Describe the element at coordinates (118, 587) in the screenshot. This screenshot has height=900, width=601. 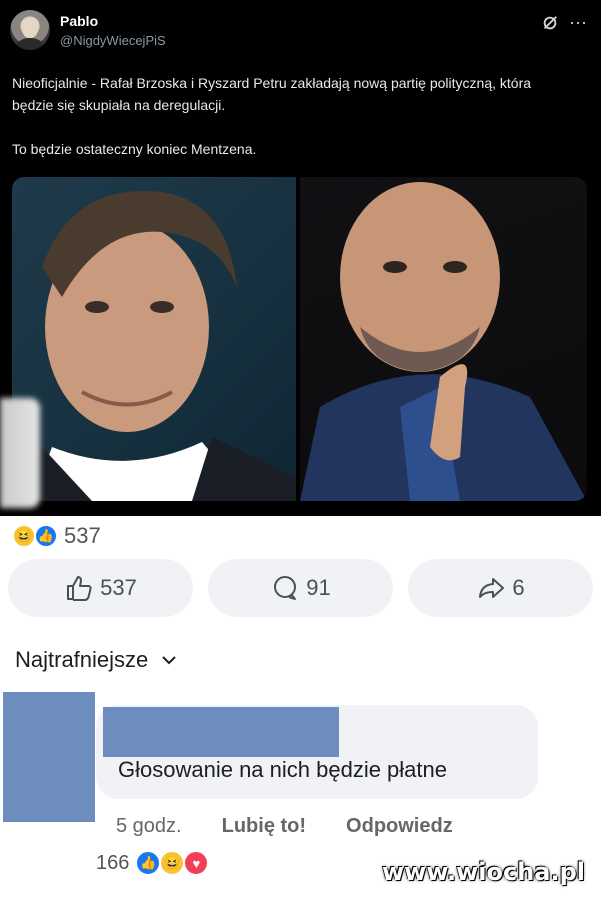
I see `like-count: 537` at that location.